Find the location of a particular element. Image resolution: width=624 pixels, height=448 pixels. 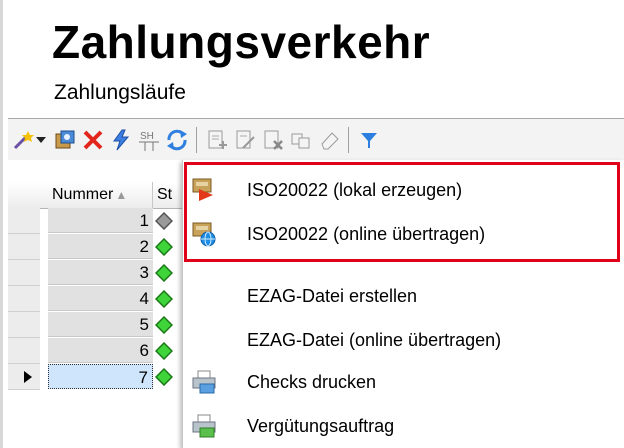

menu-item-label: ISO20022 (lokal erzeugen) is located at coordinates (355, 190).